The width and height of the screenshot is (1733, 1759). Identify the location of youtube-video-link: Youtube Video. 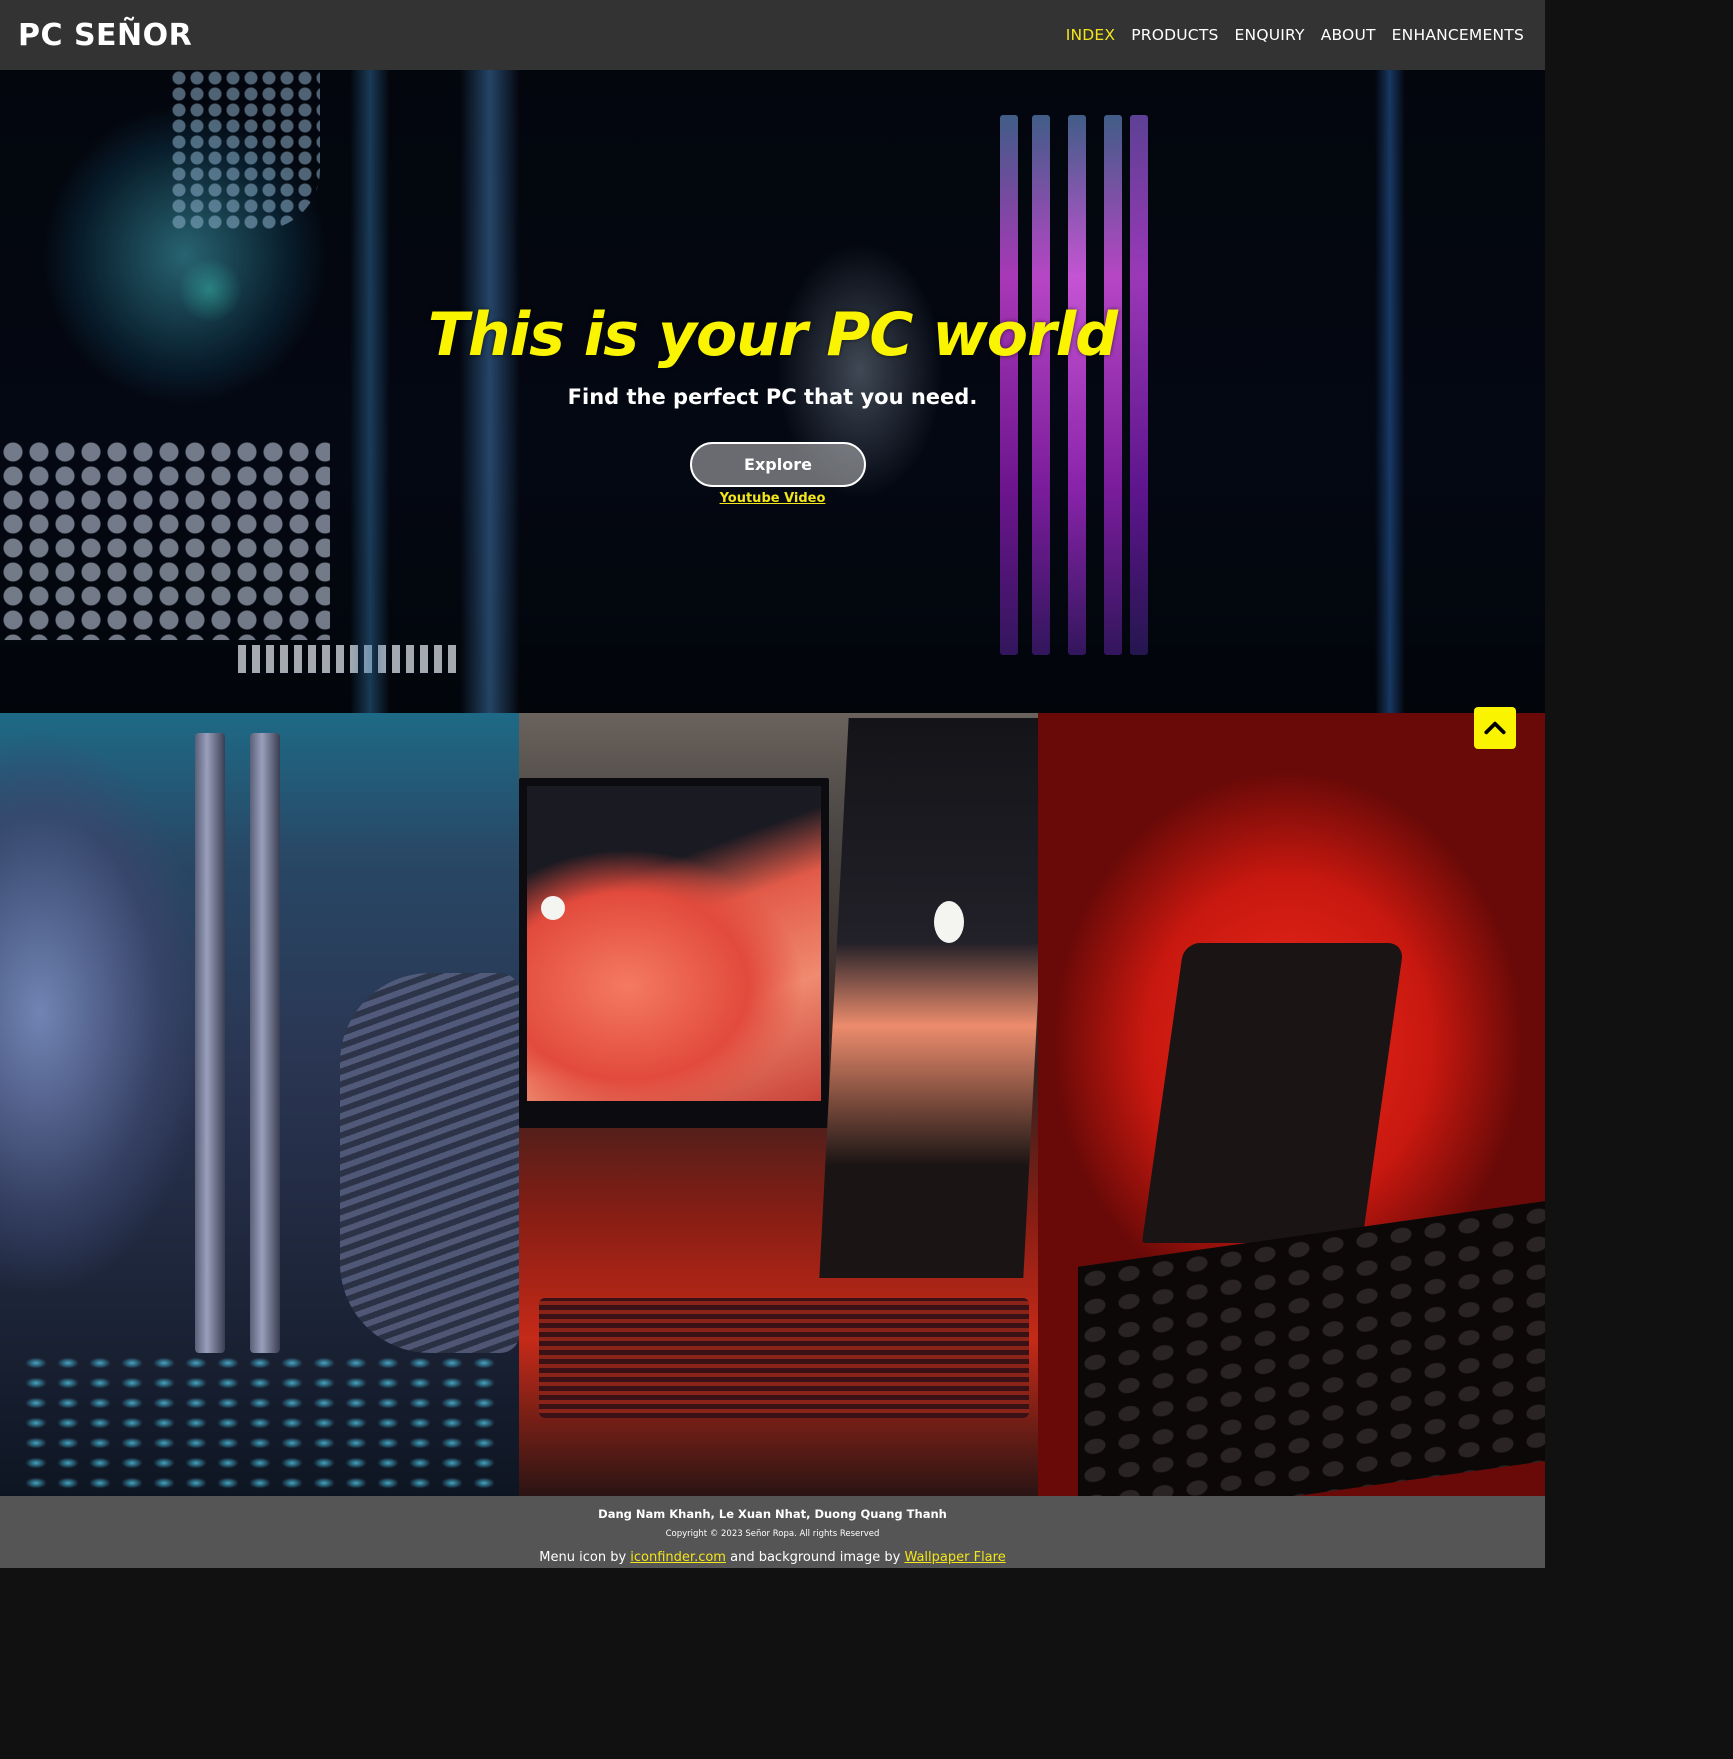
(773, 498).